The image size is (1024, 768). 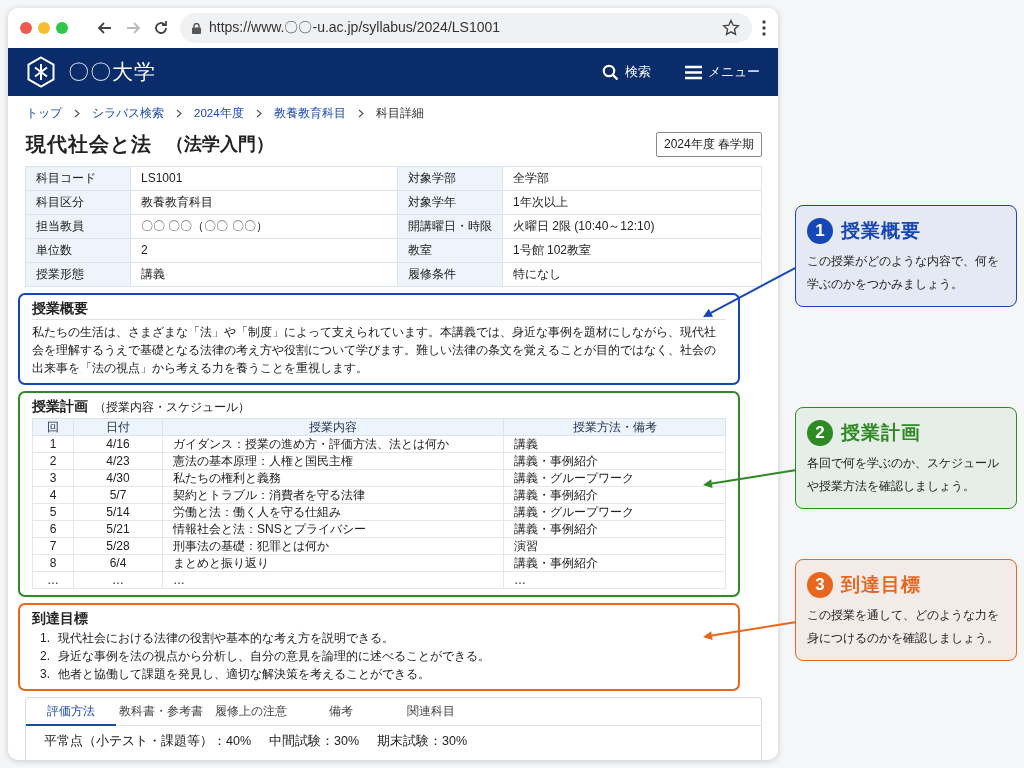 I want to click on search-icon, so click(x=610, y=72).